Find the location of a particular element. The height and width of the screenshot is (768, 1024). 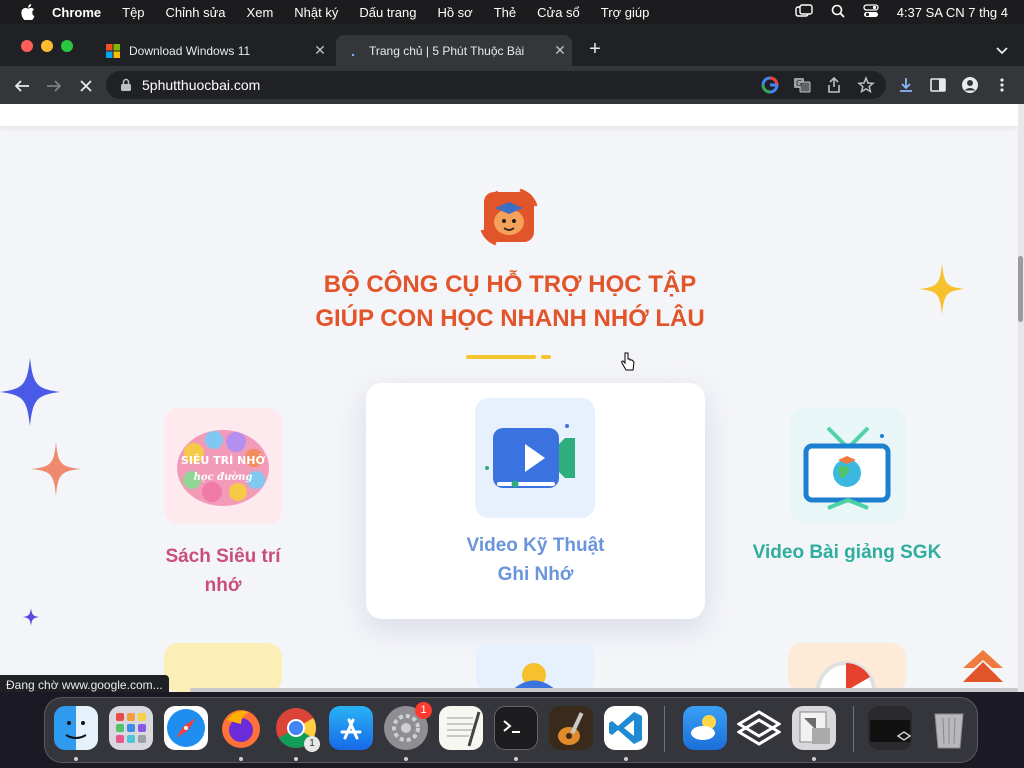

menu-clock: 4:37 SA CN 7 thg 4 is located at coordinates (952, 12).